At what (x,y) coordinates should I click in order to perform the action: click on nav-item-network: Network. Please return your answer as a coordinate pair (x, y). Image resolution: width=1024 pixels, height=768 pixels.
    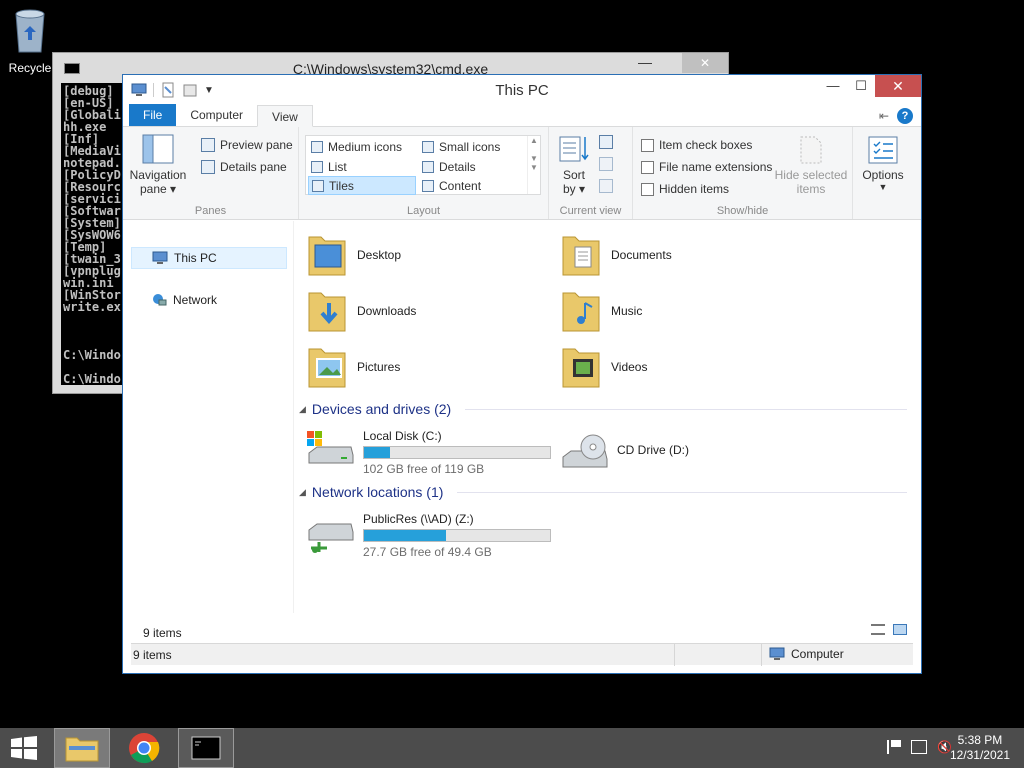
    Looking at the image, I should click on (209, 300).